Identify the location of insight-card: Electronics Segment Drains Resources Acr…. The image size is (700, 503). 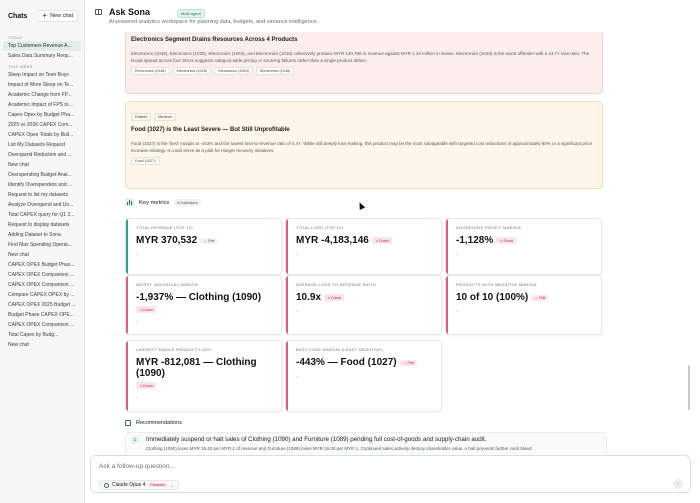
(364, 63).